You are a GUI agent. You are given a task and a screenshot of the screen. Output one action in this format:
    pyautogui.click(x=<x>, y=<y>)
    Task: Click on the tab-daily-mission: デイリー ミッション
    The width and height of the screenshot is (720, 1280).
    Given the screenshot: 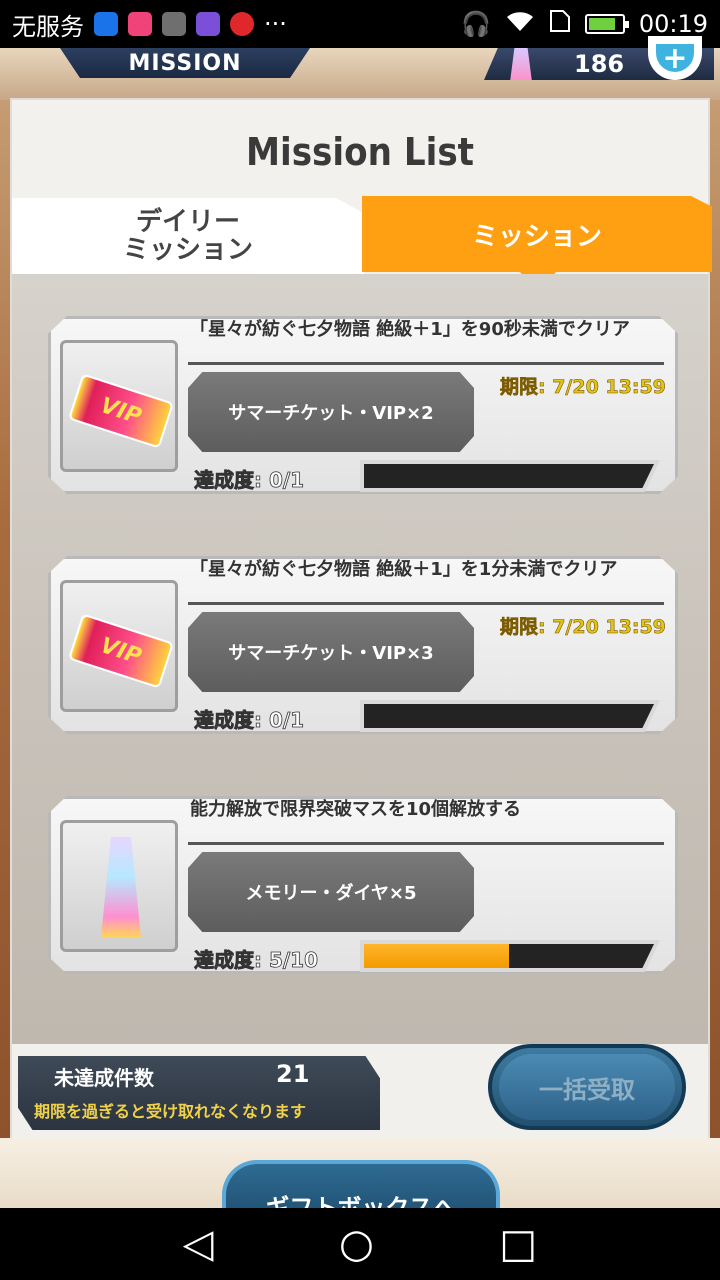 What is the action you would take?
    pyautogui.click(x=188, y=236)
    